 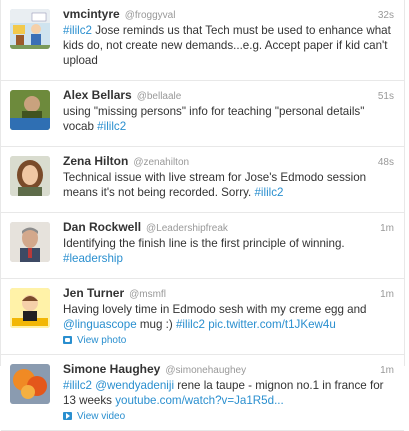 I want to click on cartoon-classroom-avatar, so click(x=30, y=29).